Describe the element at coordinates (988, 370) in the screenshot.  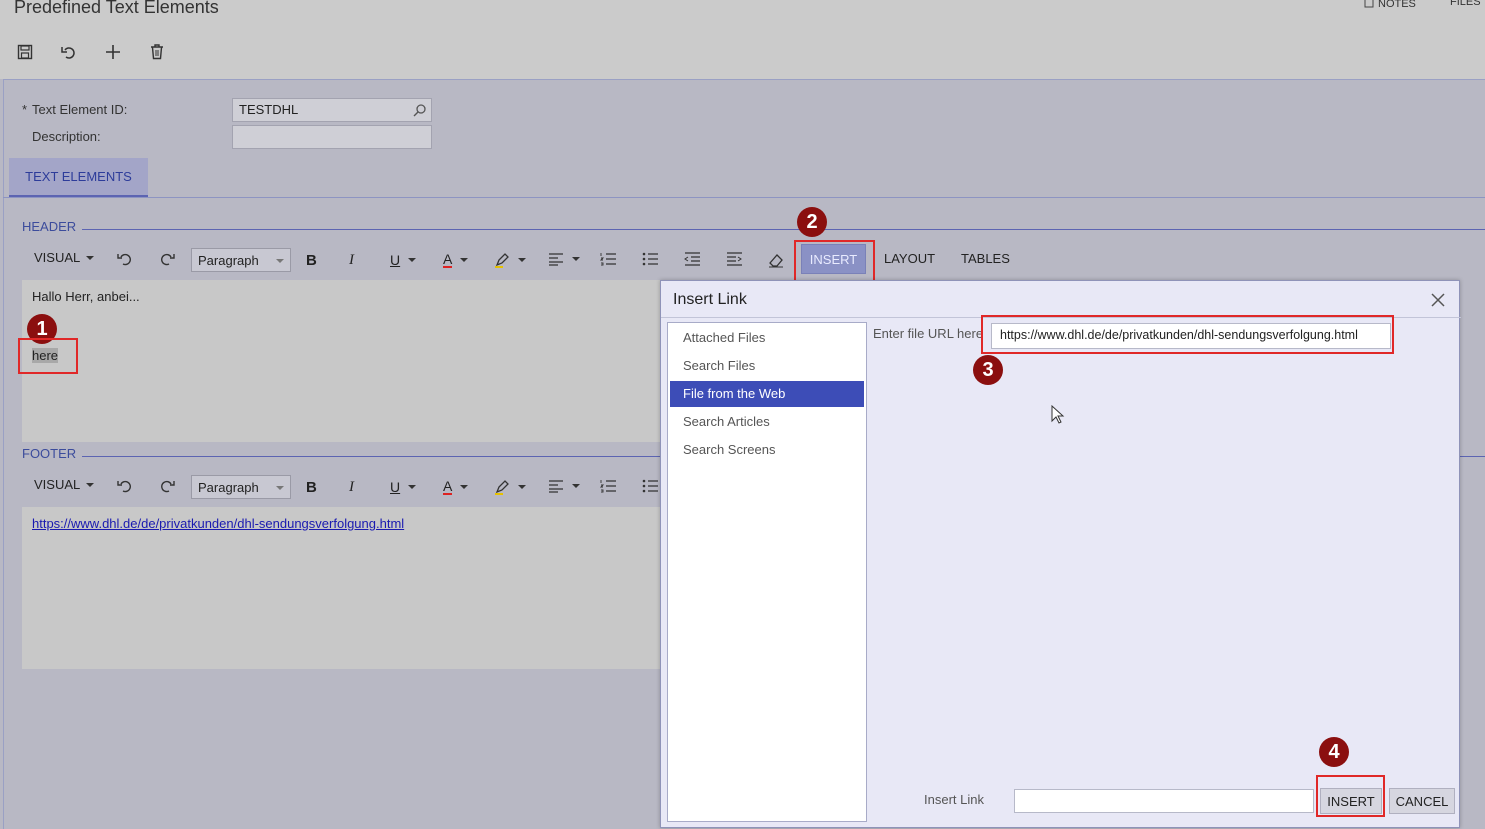
I see `annotation-3: 3` at that location.